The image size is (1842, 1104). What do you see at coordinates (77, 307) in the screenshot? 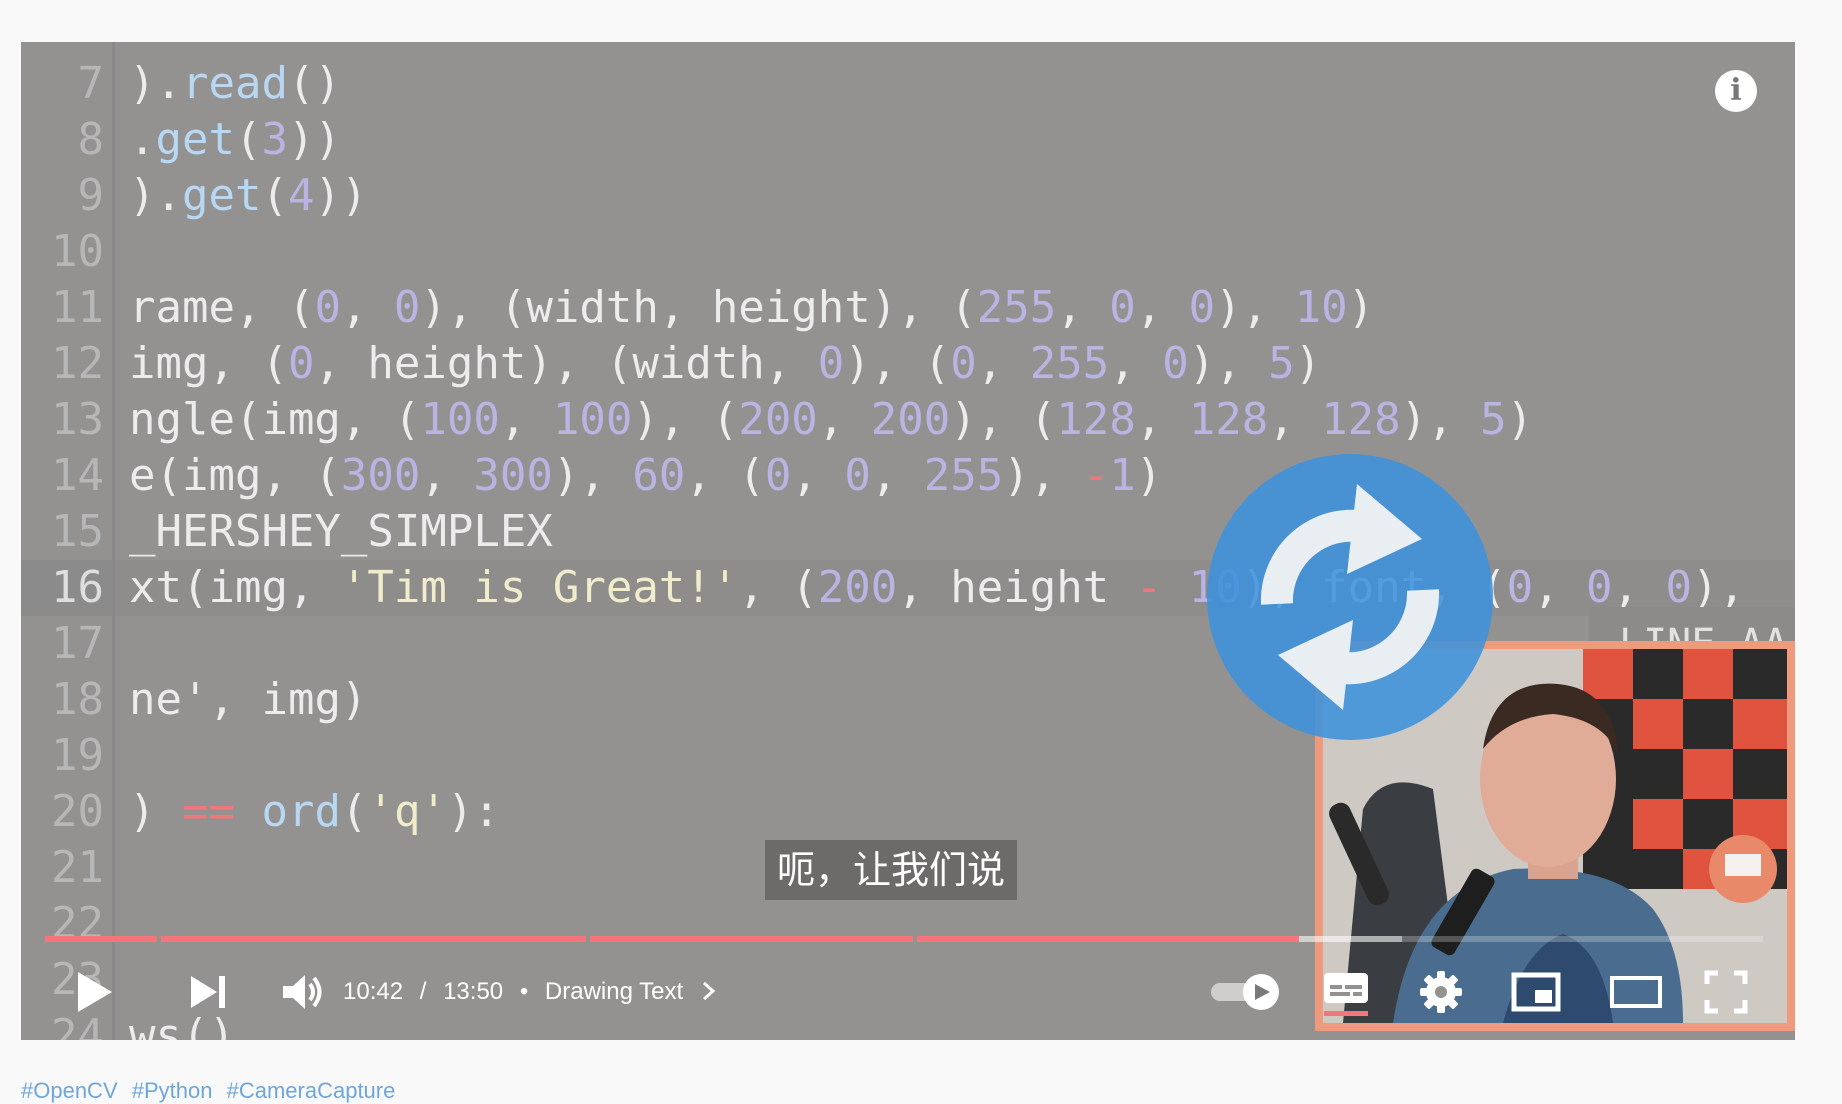
I see `line-number: 11` at bounding box center [77, 307].